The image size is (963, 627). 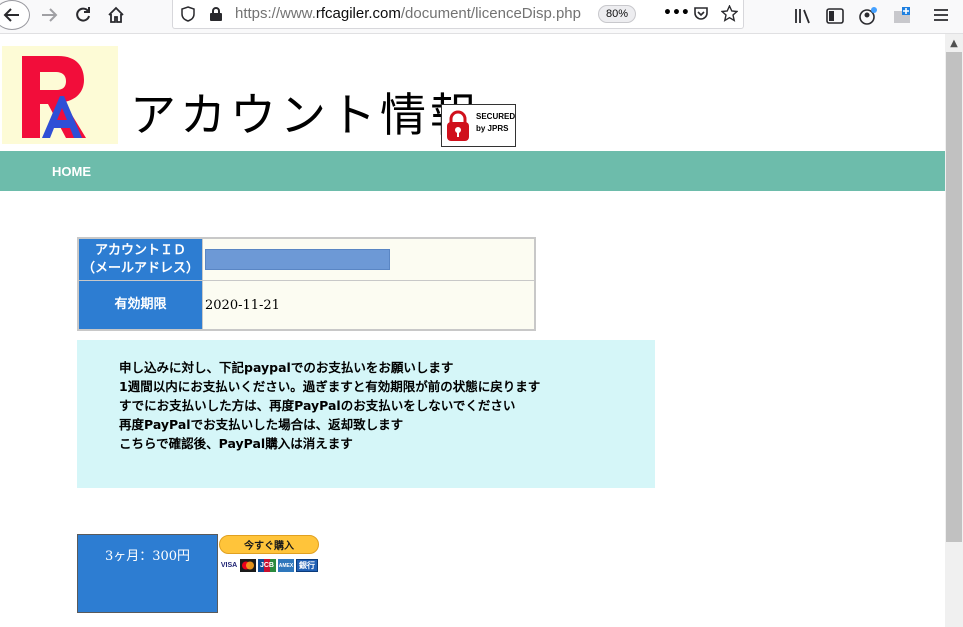 I want to click on reload-button, so click(x=83, y=15).